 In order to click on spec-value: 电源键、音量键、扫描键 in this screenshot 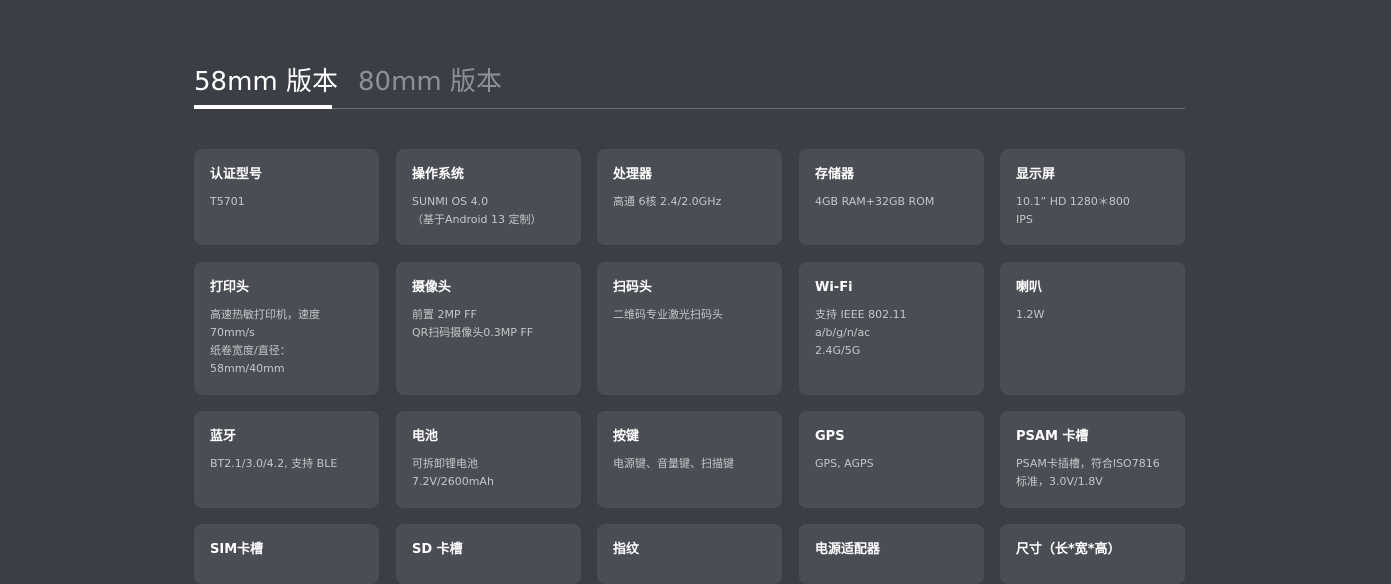, I will do `click(673, 463)`.